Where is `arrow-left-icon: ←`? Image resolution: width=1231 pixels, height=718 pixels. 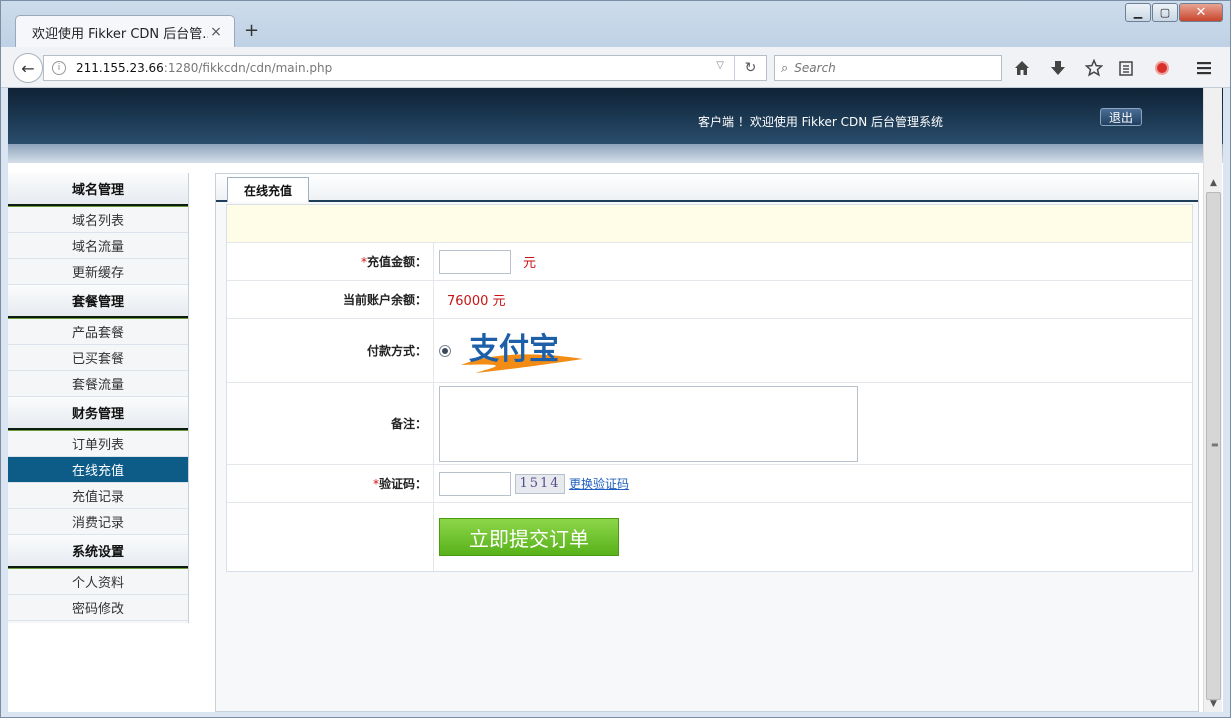
arrow-left-icon: ← is located at coordinates (28, 68).